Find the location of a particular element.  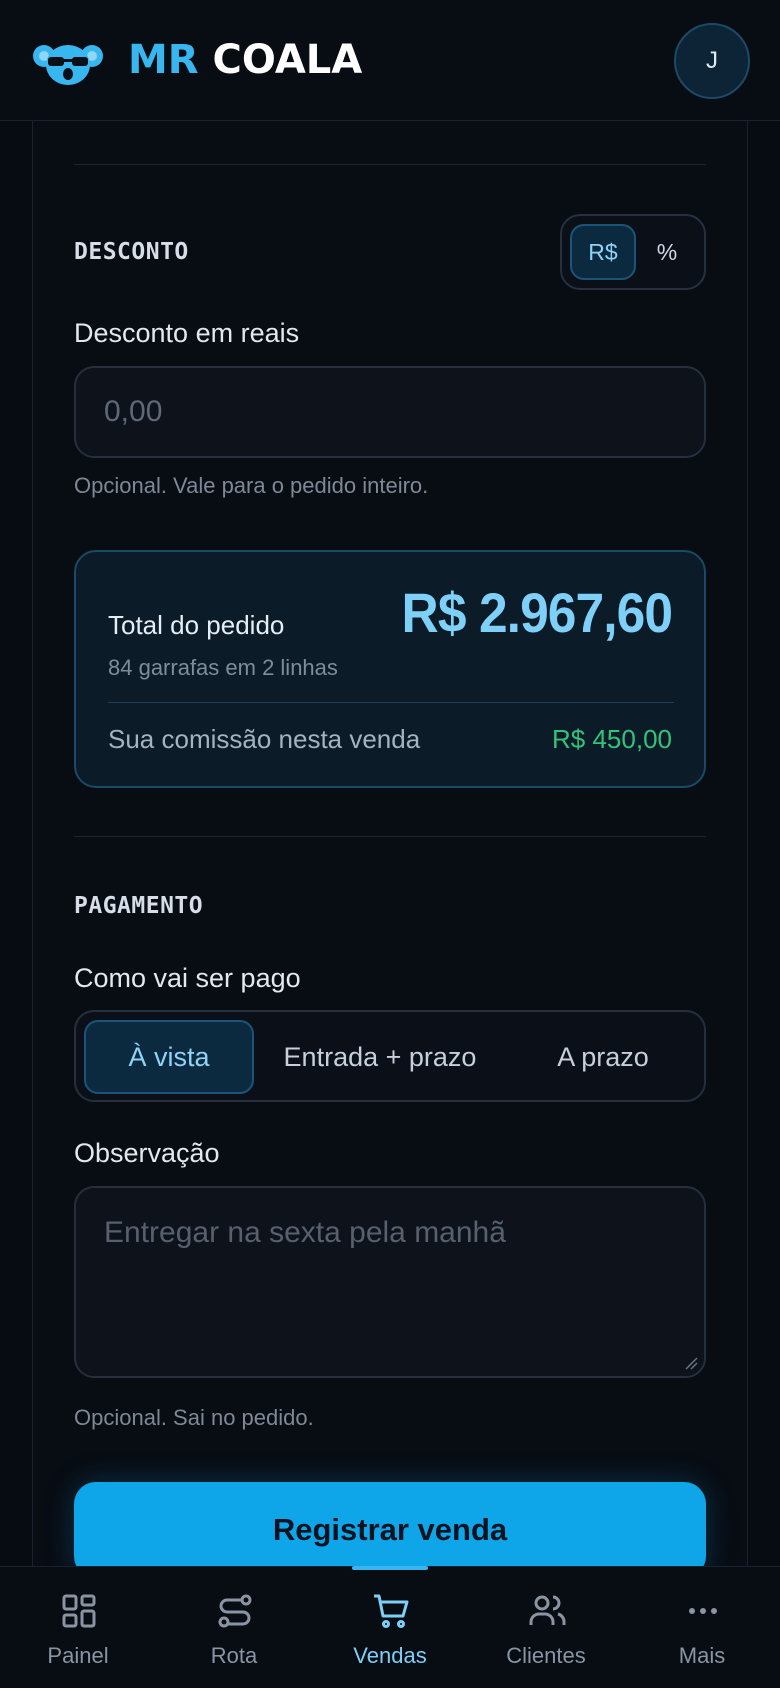

discount-input: 0,00 is located at coordinates (390, 412).